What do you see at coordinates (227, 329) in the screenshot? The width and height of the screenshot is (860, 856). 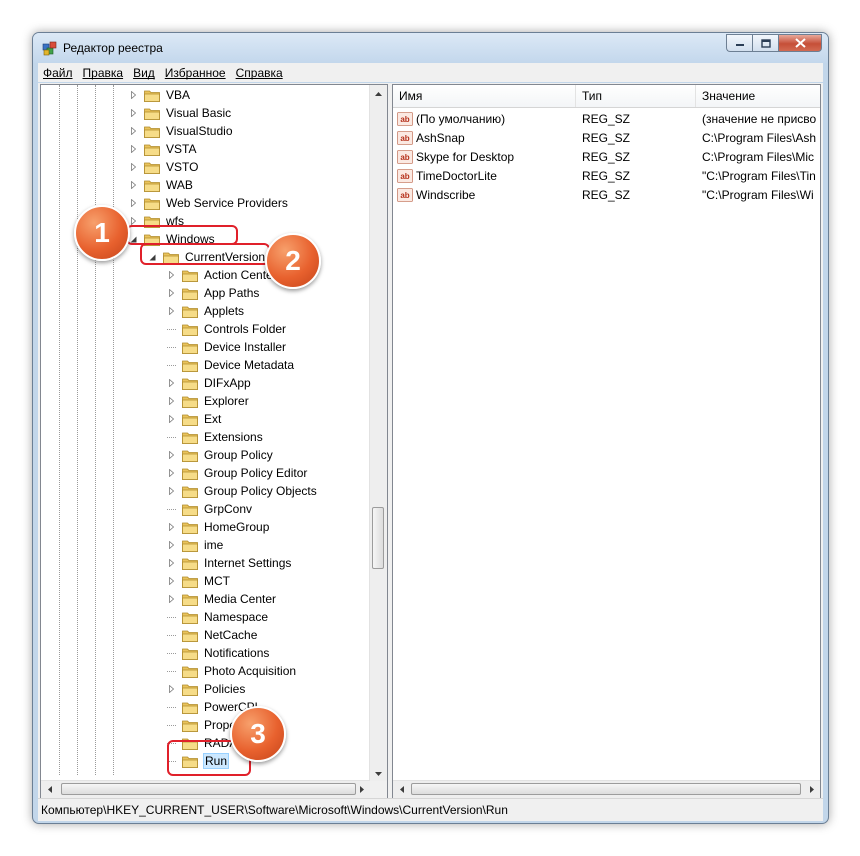 I see `tree-node: Controls Folder` at bounding box center [227, 329].